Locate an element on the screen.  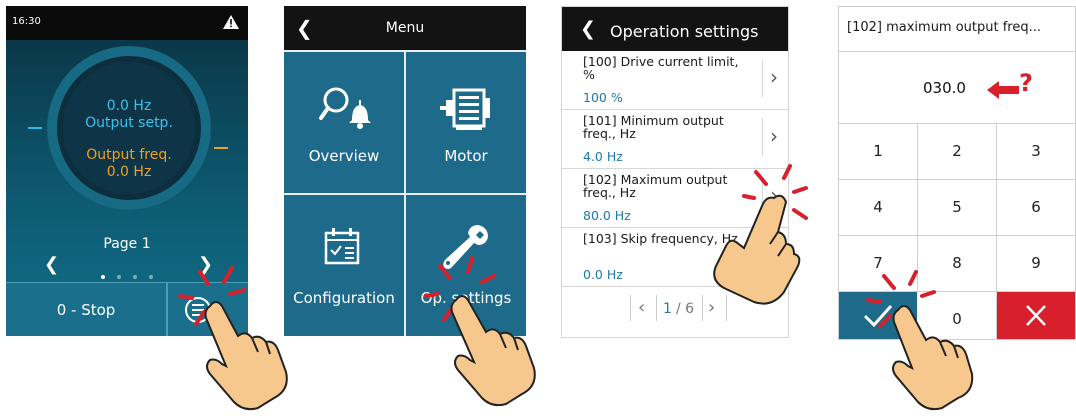
key-4: 4 is located at coordinates (878, 208).